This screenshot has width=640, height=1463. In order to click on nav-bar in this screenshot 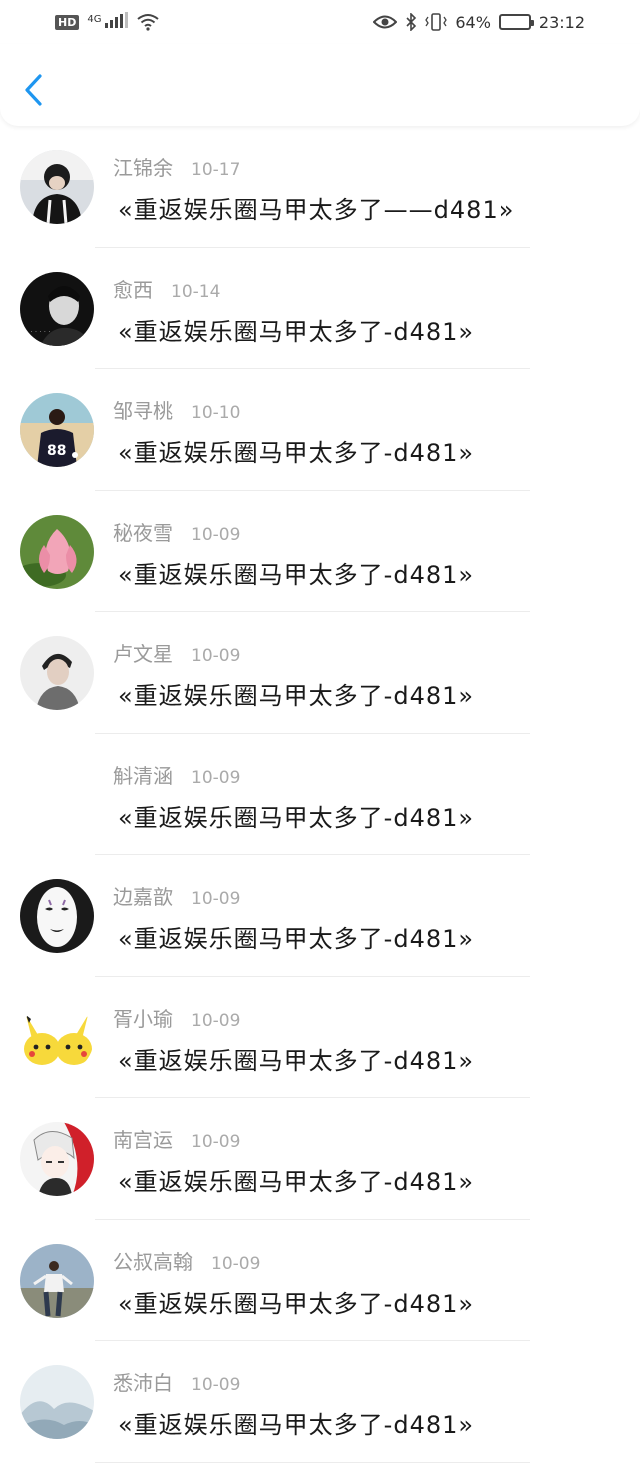, I will do `click(320, 85)`.